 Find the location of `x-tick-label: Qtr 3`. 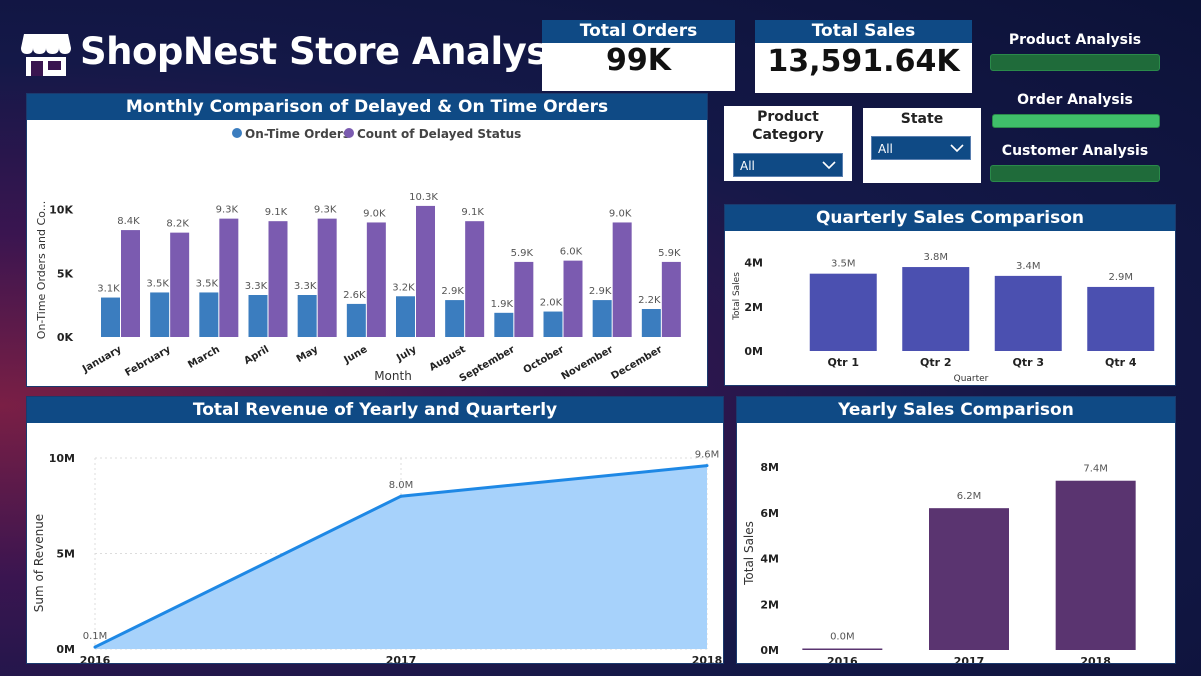

x-tick-label: Qtr 3 is located at coordinates (1028, 362).